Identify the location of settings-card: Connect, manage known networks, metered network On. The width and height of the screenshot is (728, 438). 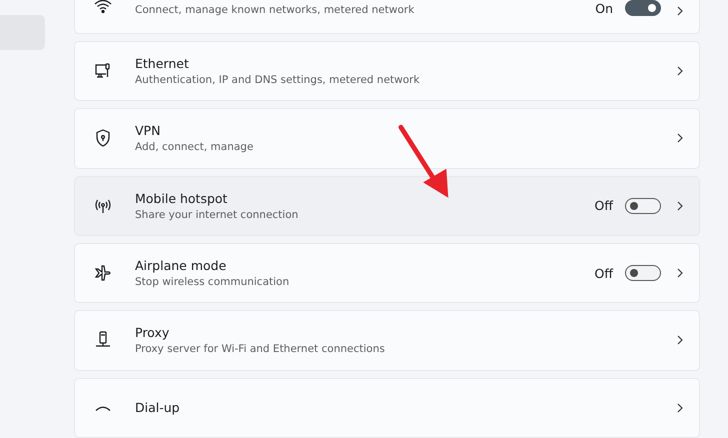
(387, 17).